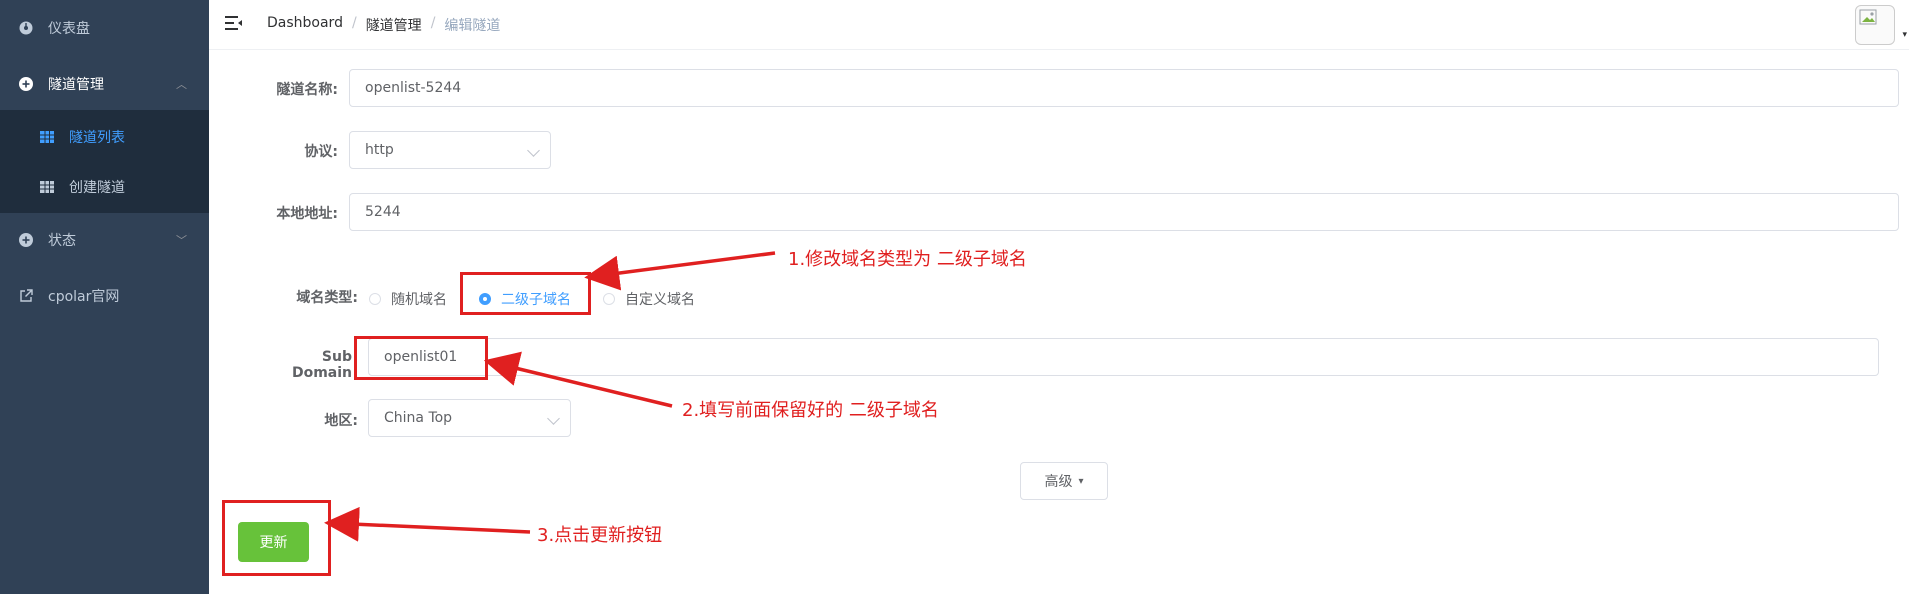  I want to click on annotation-highlight-subdomain-radio, so click(525, 293).